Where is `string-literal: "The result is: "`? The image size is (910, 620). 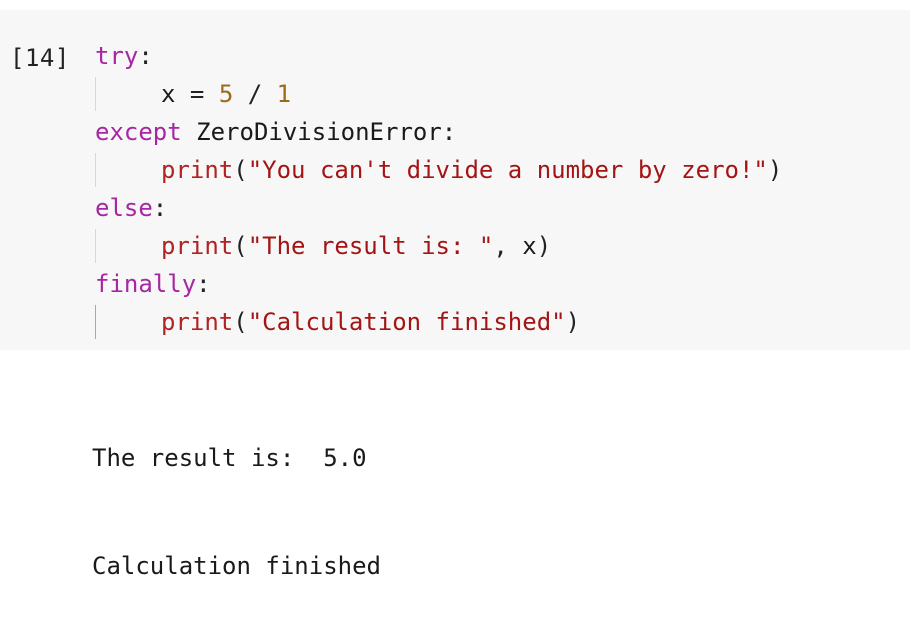
string-literal: "The result is: " is located at coordinates (370, 246).